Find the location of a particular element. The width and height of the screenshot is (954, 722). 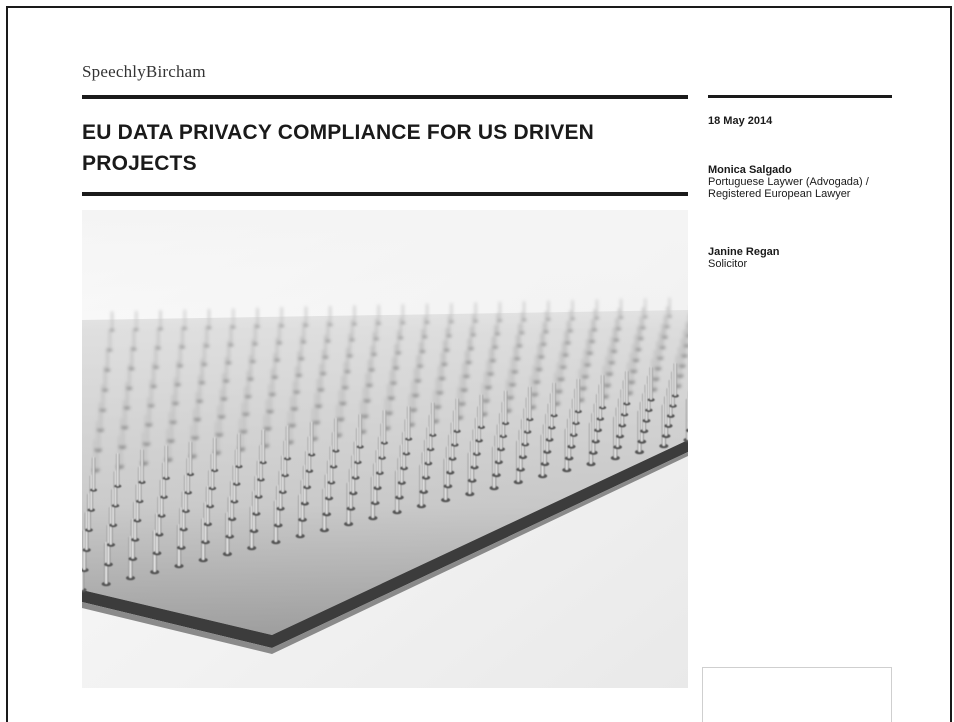

company-logo: SpeechlyBircham is located at coordinates (144, 71).